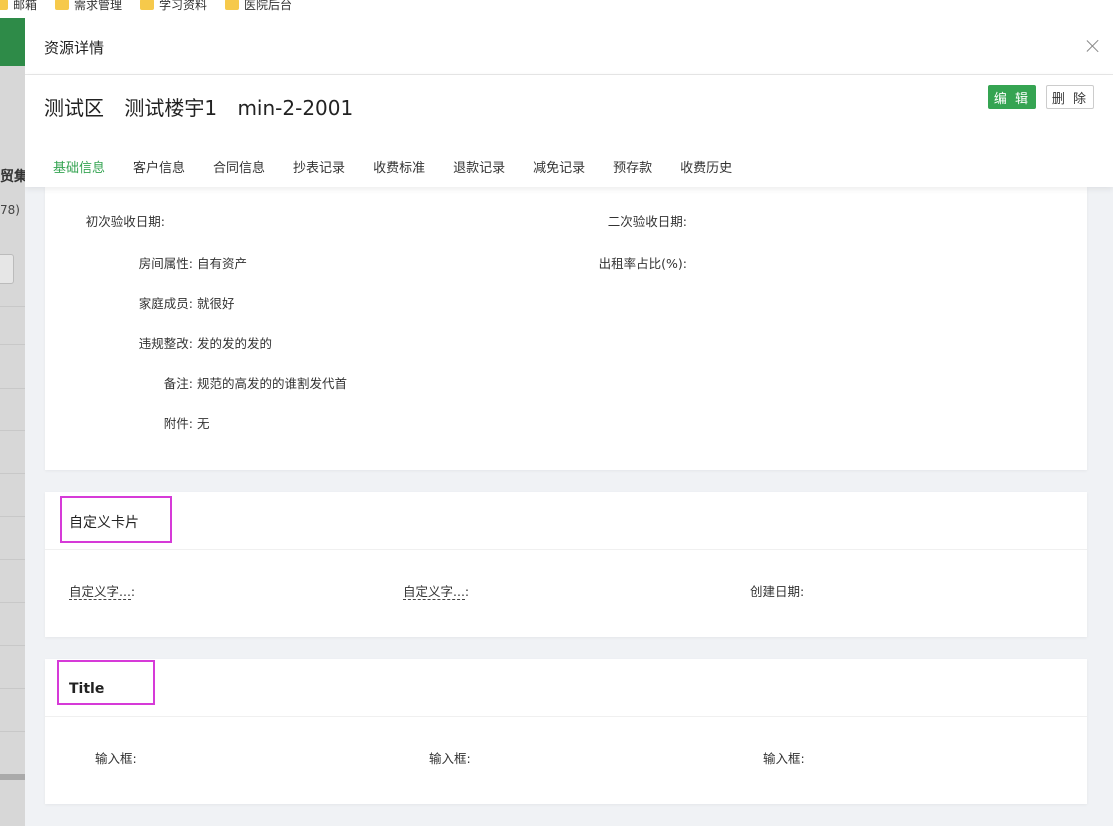  I want to click on tab-prepayment: 预存款, so click(632, 166).